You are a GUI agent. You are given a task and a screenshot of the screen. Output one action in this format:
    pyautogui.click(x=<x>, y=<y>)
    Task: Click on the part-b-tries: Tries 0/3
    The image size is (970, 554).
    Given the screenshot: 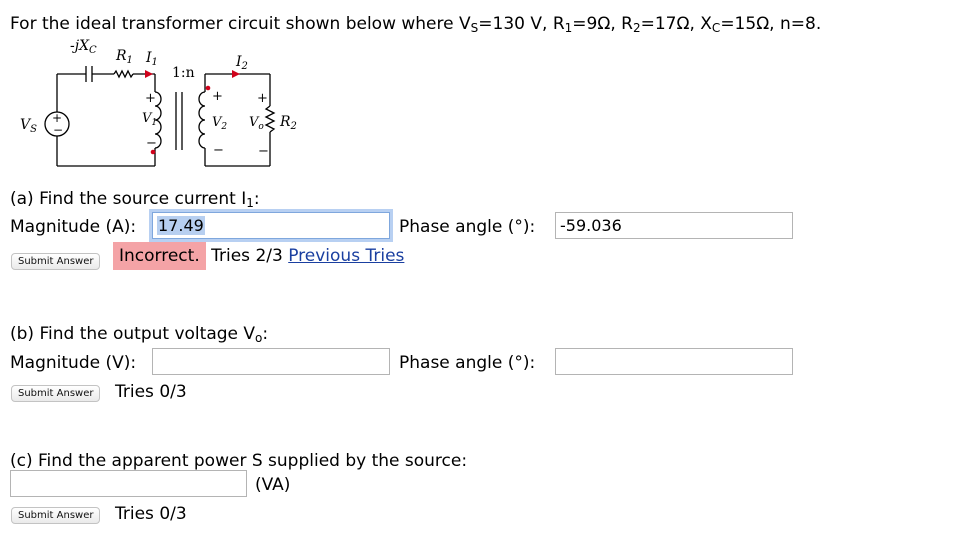 What is the action you would take?
    pyautogui.click(x=151, y=392)
    